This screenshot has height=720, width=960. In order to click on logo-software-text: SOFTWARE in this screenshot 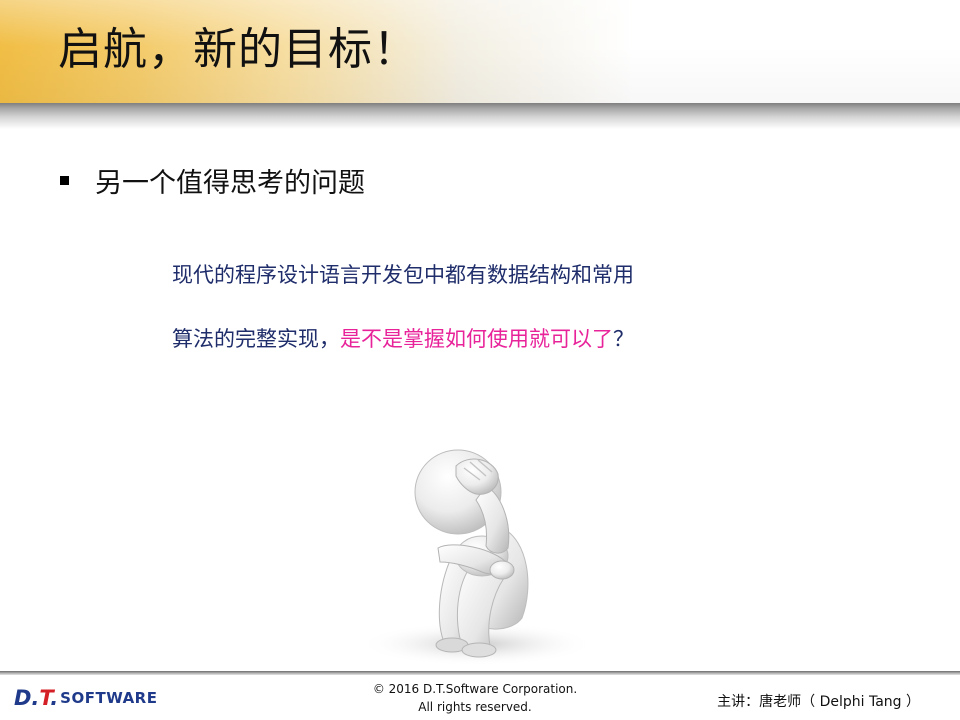, I will do `click(109, 698)`.